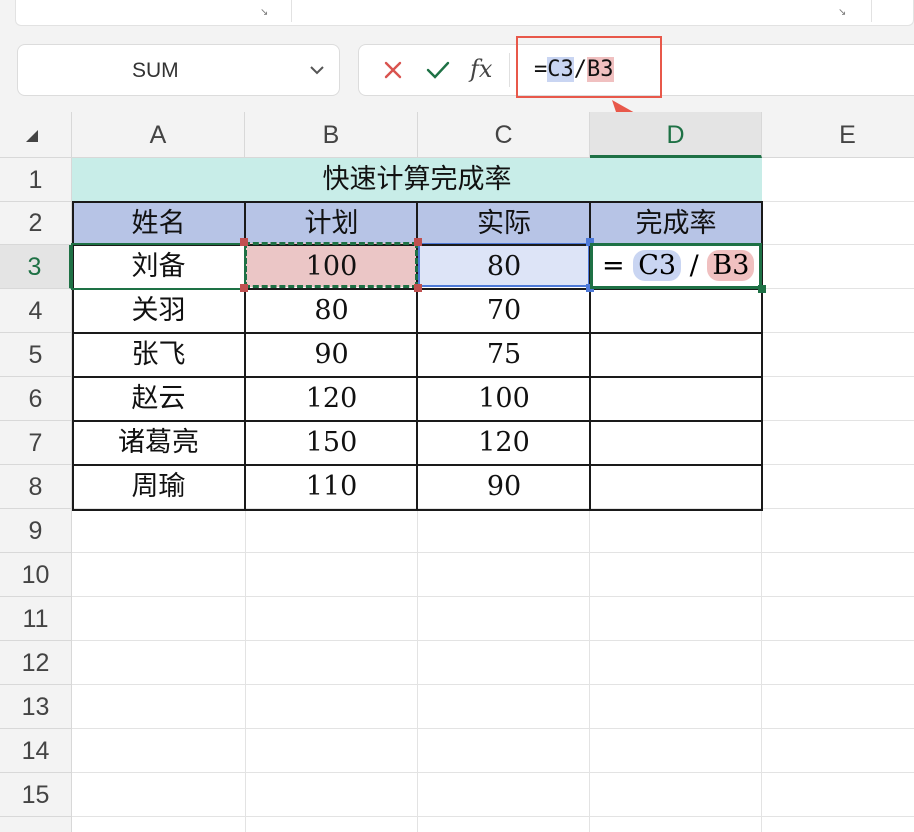  What do you see at coordinates (613, 265) in the screenshot?
I see `cell-formula-eq: =` at bounding box center [613, 265].